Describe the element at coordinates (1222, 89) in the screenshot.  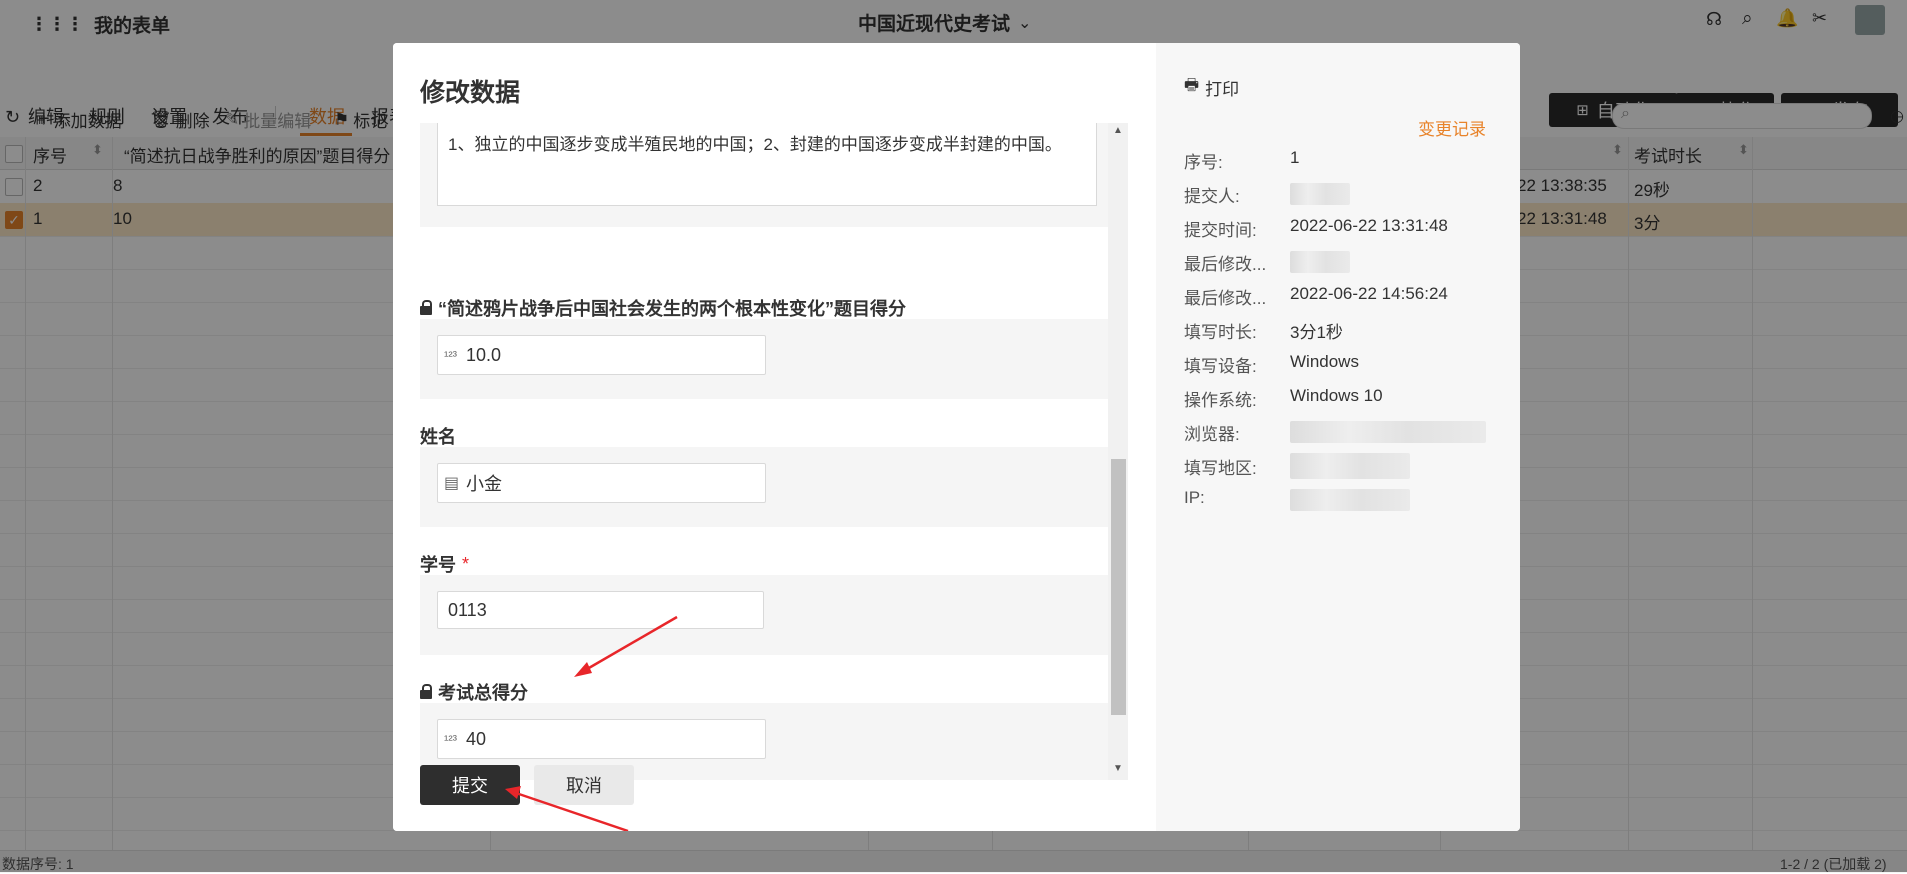
I see `print-label: 打印` at that location.